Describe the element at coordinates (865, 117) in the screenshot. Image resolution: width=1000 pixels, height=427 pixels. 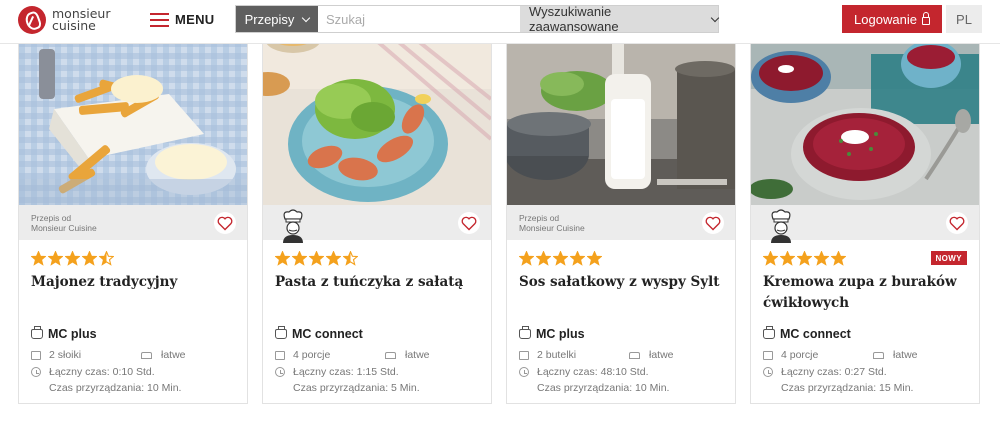
I see `recipe-image-beetroot-soup` at that location.